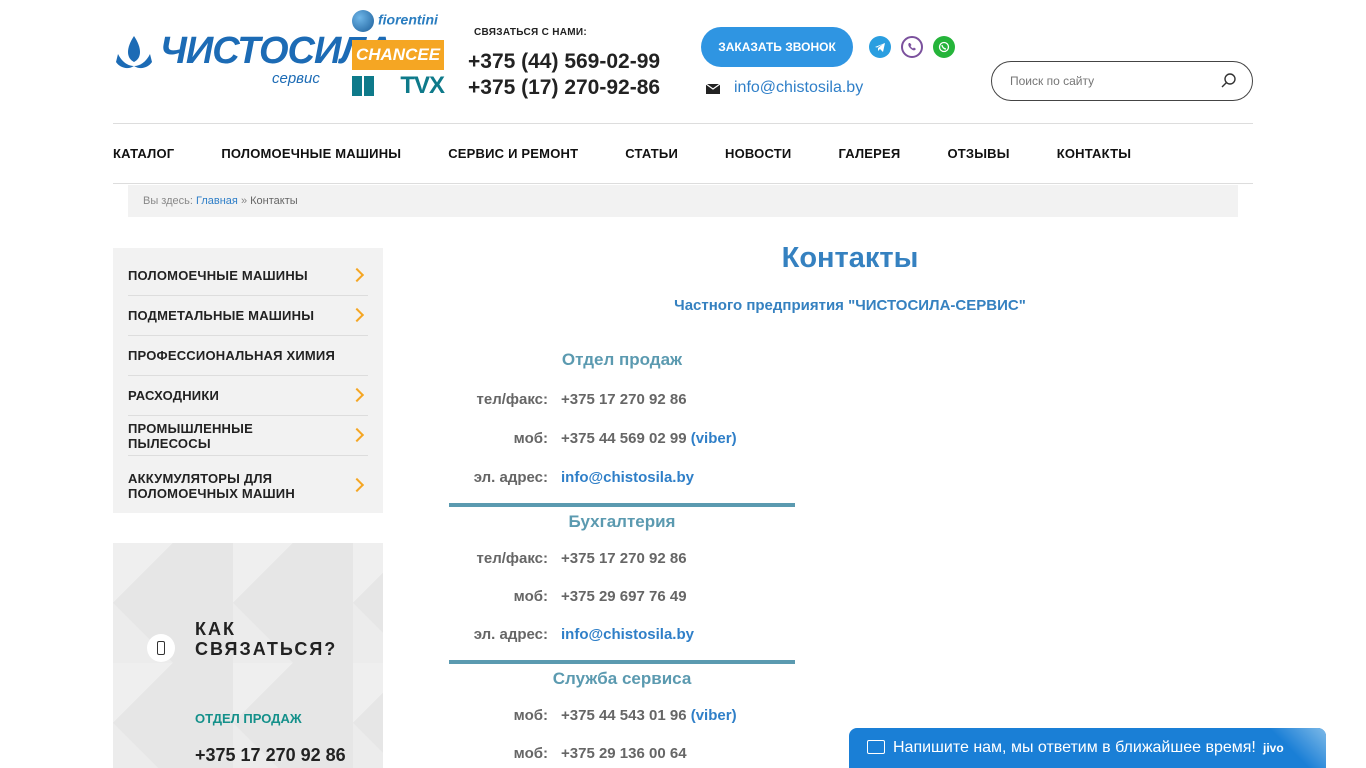 The width and height of the screenshot is (1366, 768). Describe the element at coordinates (1110, 81) in the screenshot. I see `search-input` at that location.